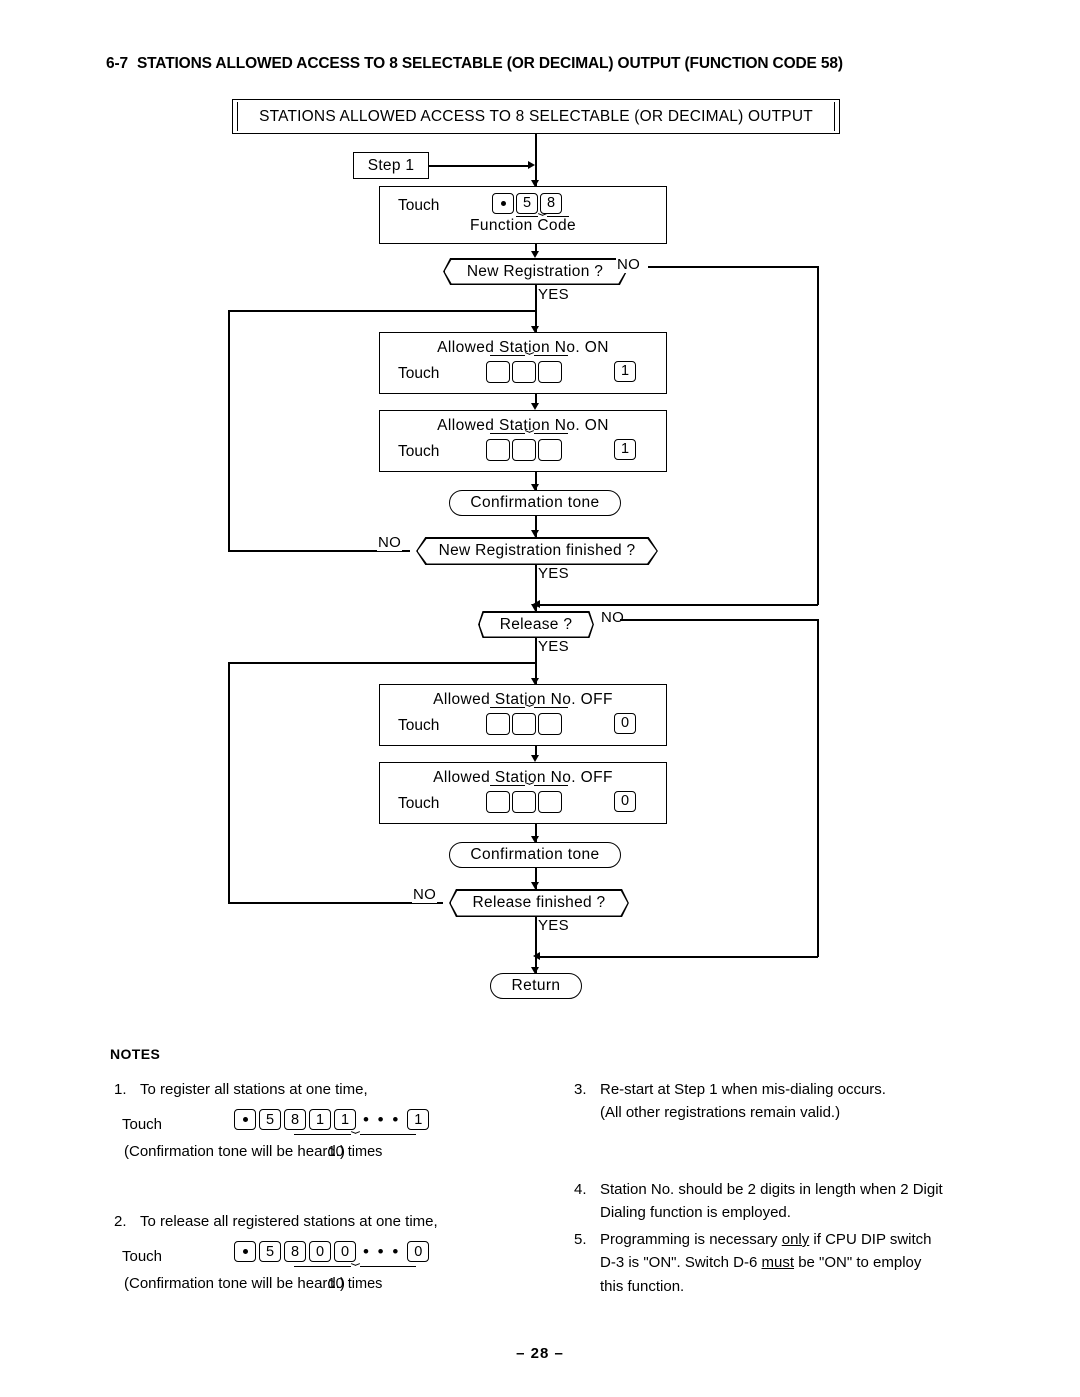  I want to click on allowed-station-on-box-2: Allowed Station No. ON Touch 1, so click(523, 441).